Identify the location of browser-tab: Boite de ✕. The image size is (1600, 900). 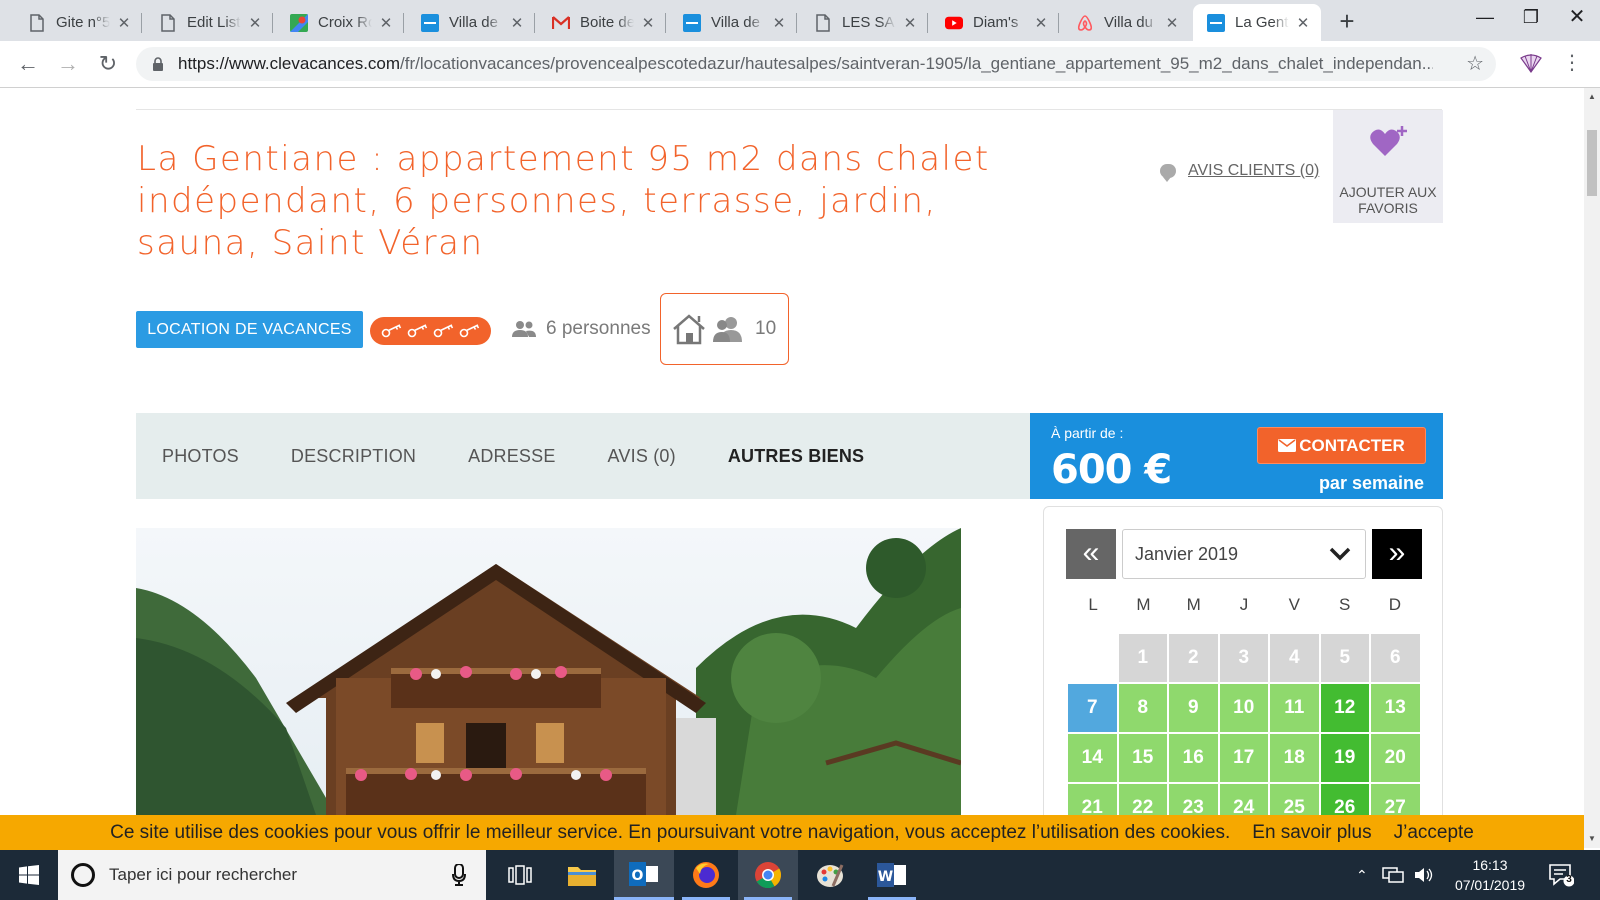
(602, 22).